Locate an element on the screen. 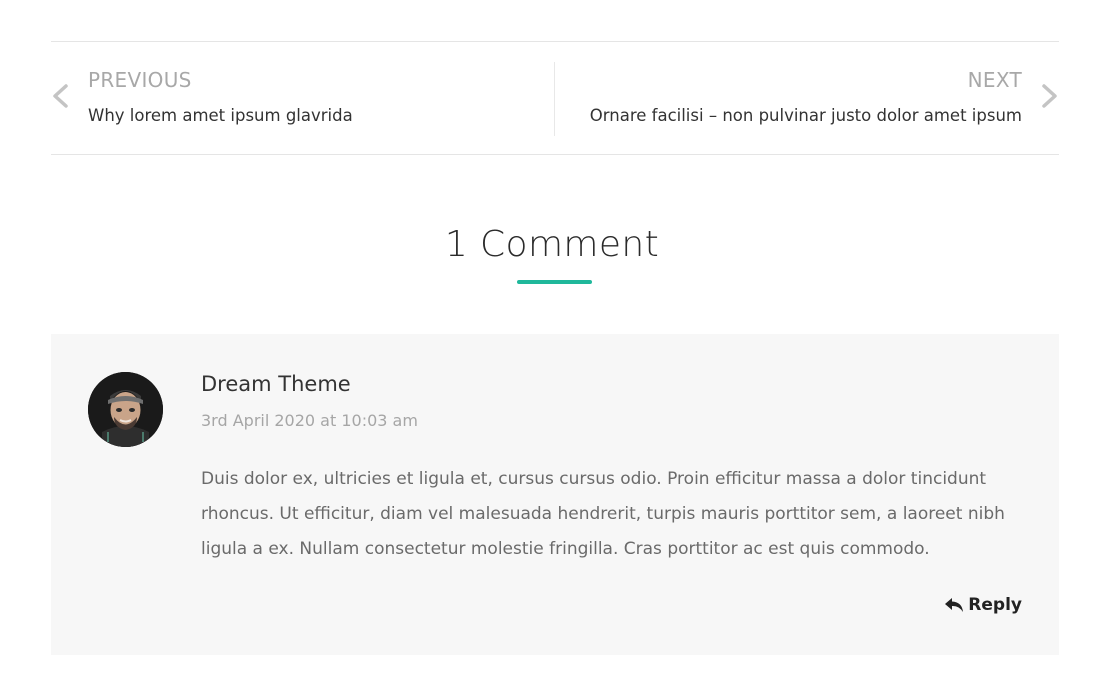 Image resolution: width=1104 pixels, height=675 pixels. previous-label: PREVIOUS is located at coordinates (140, 80).